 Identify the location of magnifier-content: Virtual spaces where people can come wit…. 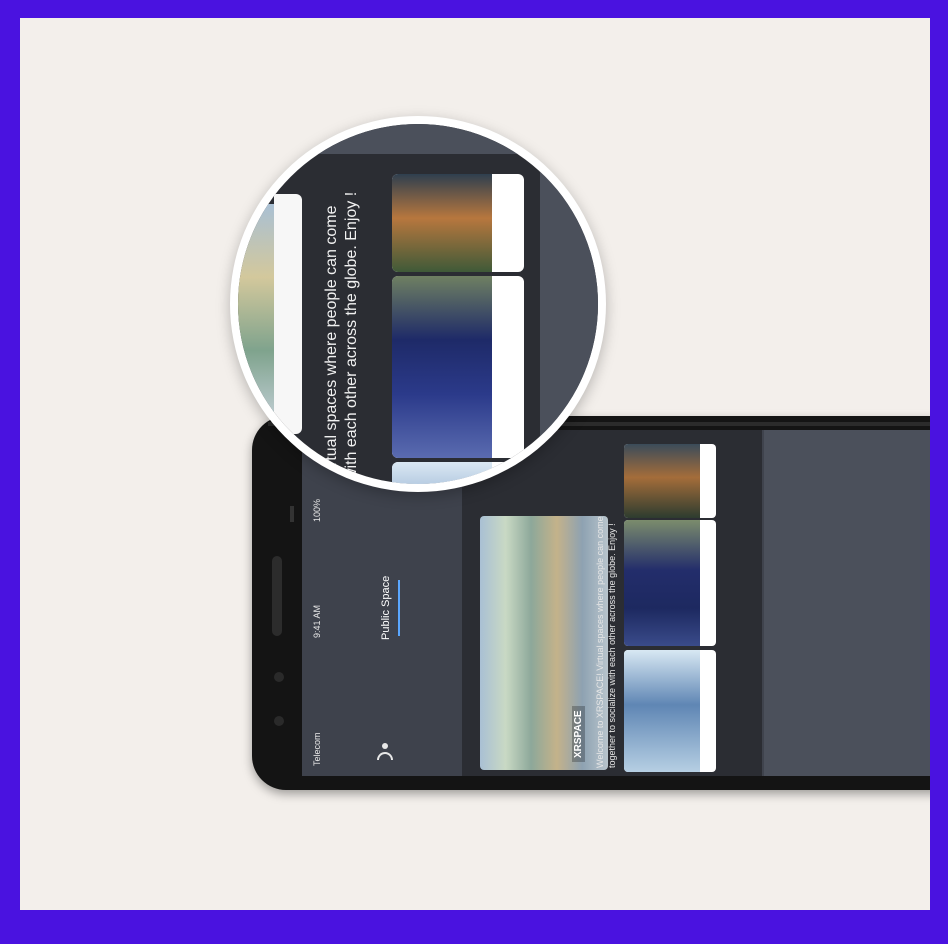
(418, 304).